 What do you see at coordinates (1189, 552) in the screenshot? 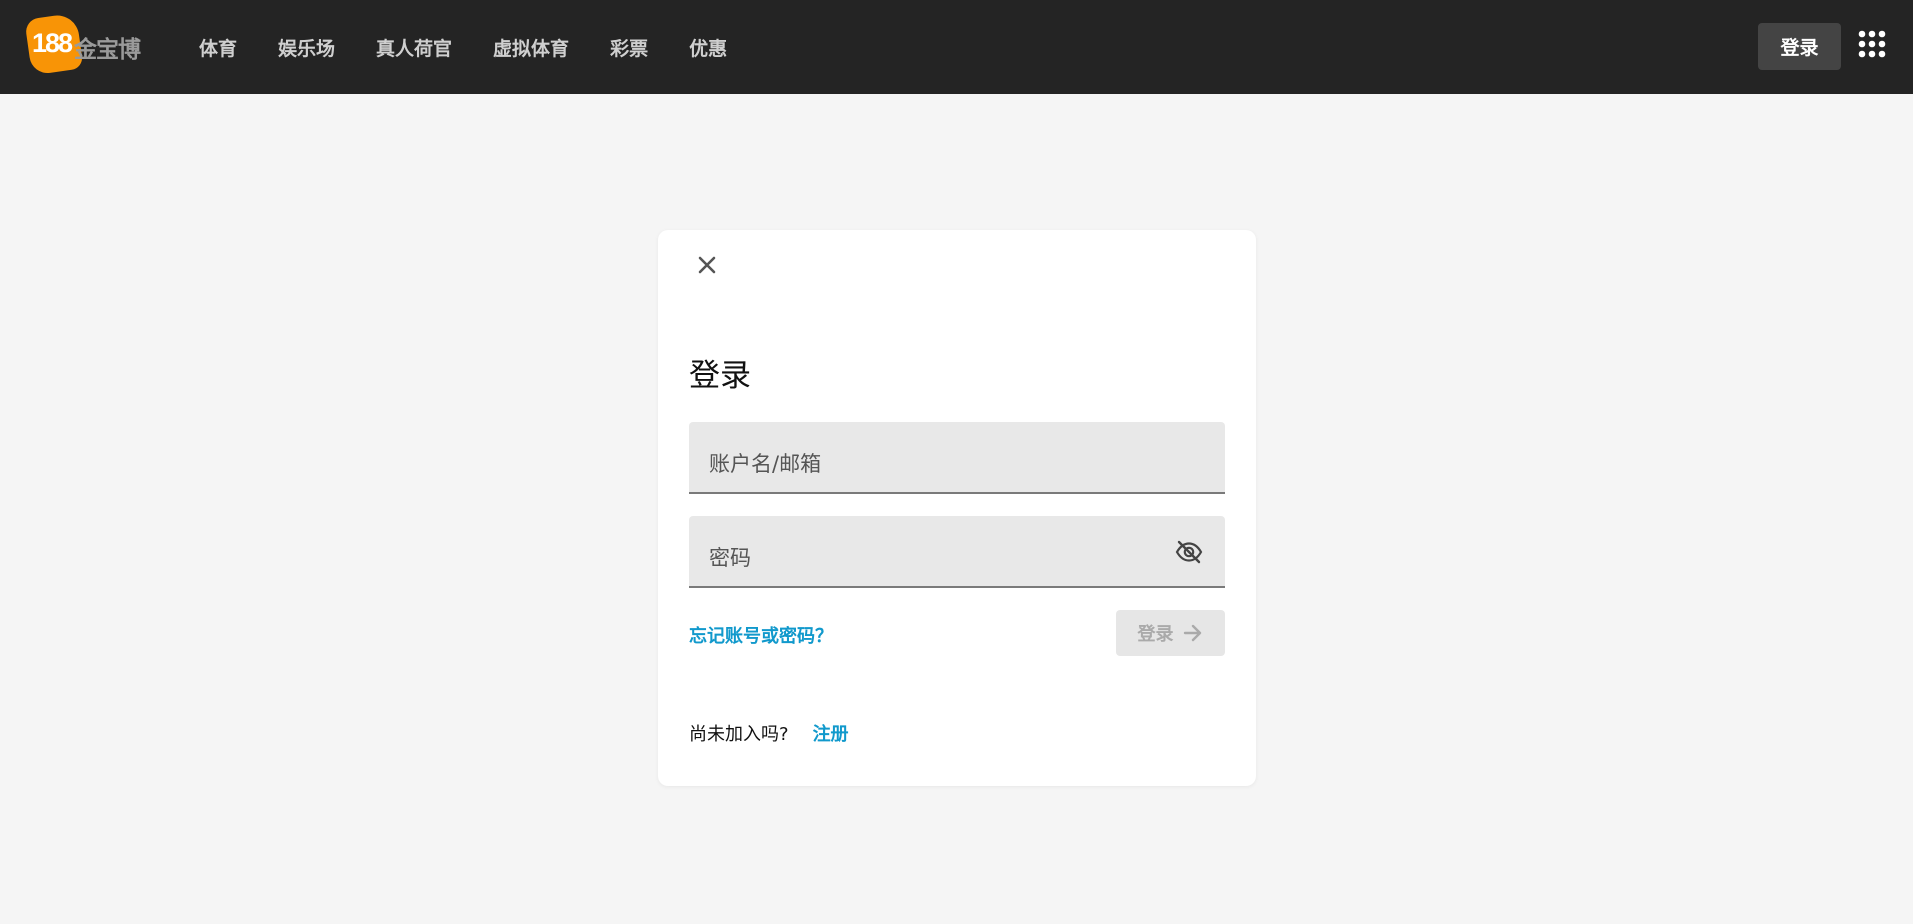
I see `eye-off-icon` at bounding box center [1189, 552].